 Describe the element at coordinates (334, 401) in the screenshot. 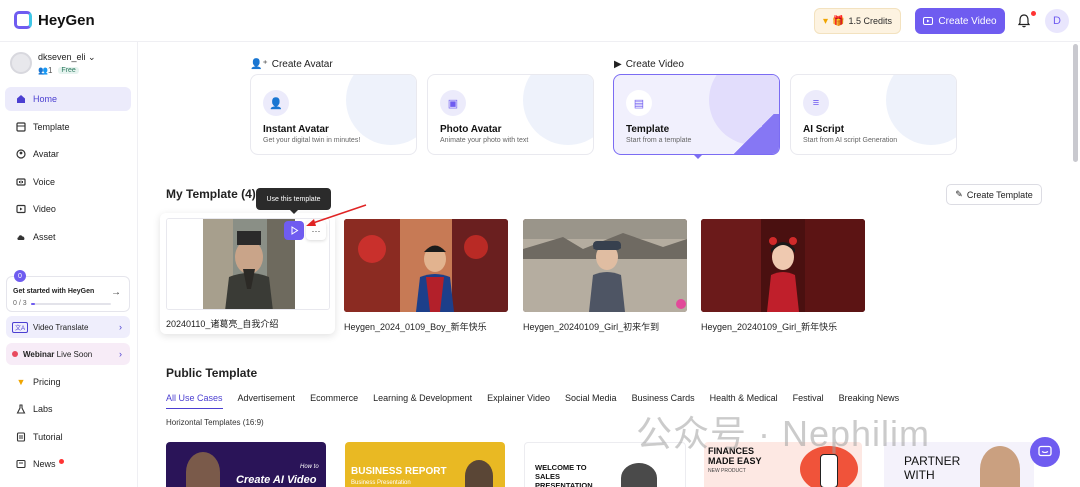

I see `tab-ecommerce: Ecommerce` at that location.